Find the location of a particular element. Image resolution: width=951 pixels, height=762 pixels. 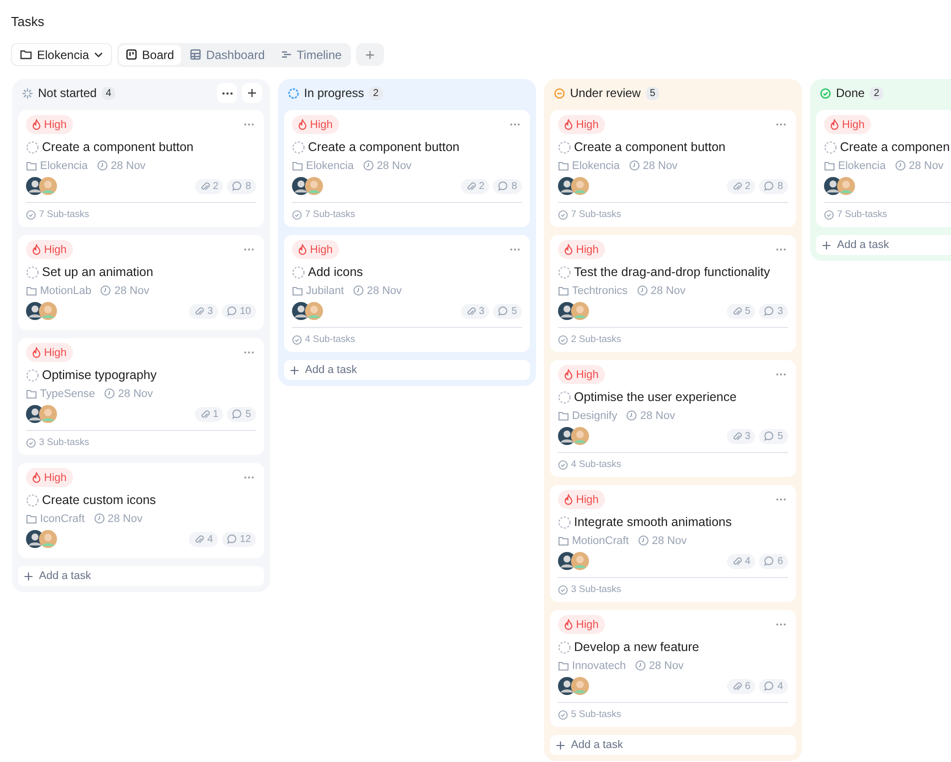

attachment-count: 3 is located at coordinates (475, 311).